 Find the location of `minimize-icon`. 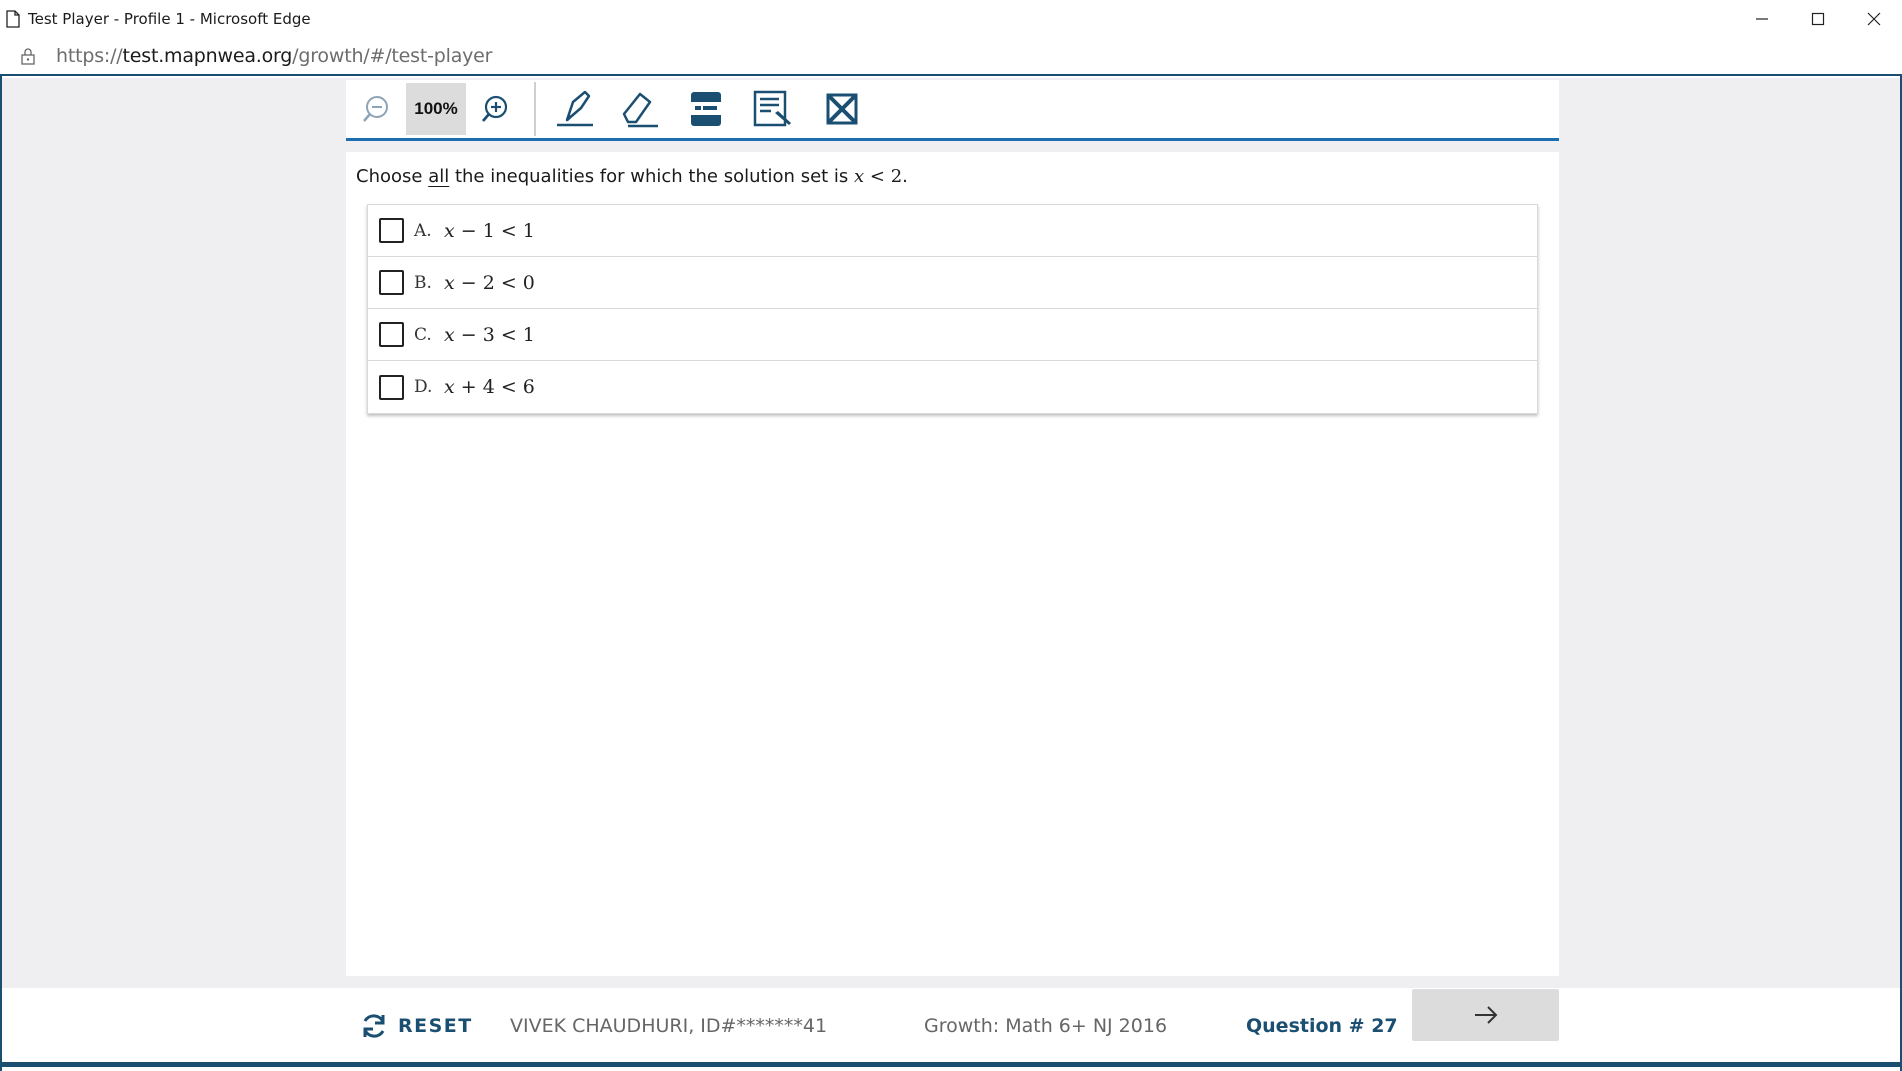

minimize-icon is located at coordinates (1762, 19).